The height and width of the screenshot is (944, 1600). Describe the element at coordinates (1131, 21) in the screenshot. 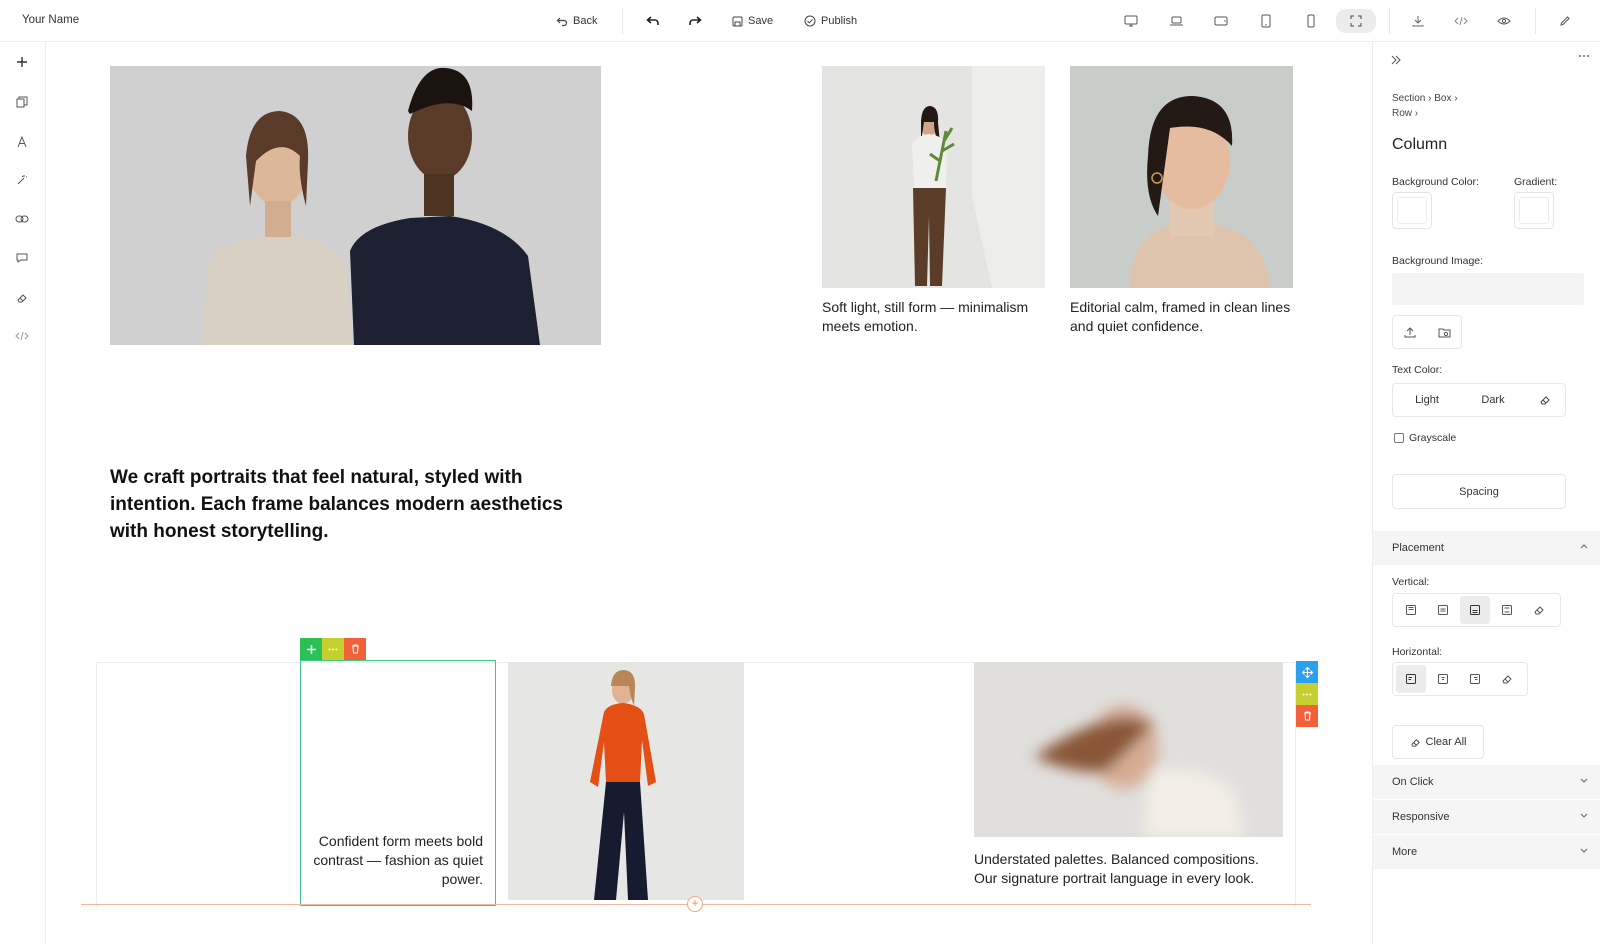

I see `desktop-view-button` at that location.